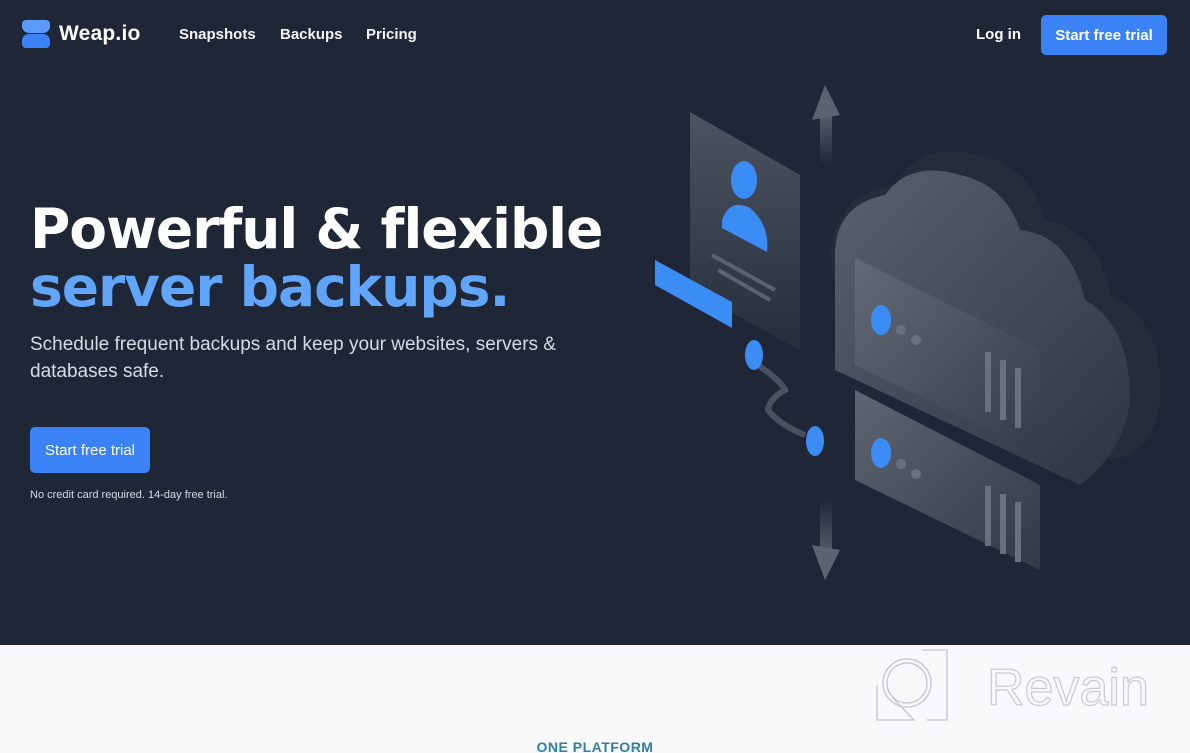 This screenshot has width=1190, height=753. Describe the element at coordinates (744, 180) in the screenshot. I see `user-head-icon` at that location.